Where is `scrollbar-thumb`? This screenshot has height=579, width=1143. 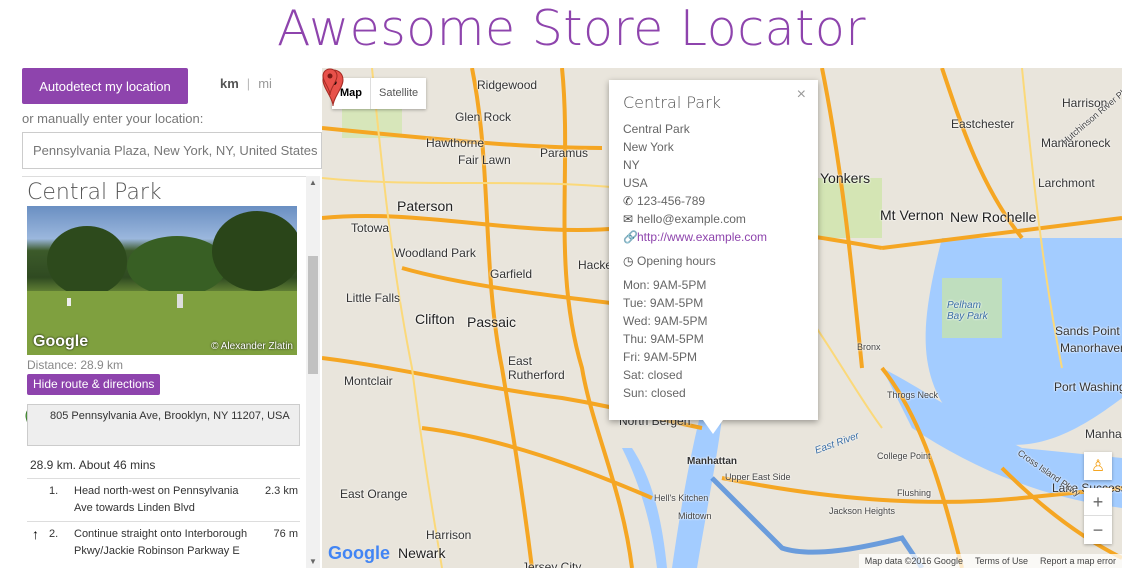
scrollbar-thumb is located at coordinates (313, 315).